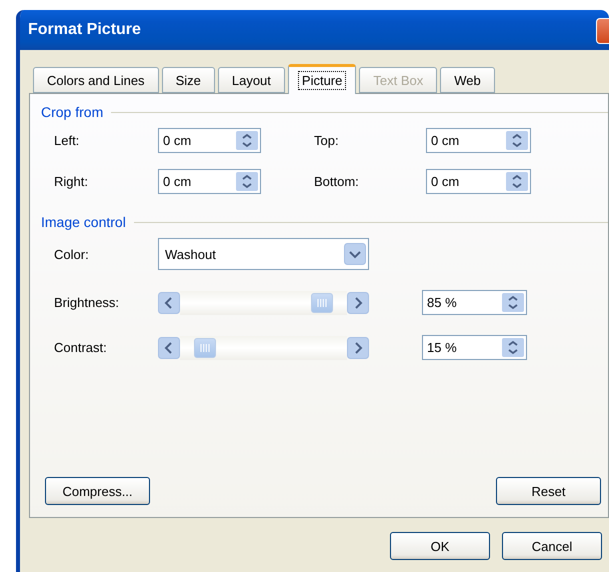 The height and width of the screenshot is (572, 609). Describe the element at coordinates (67, 140) in the screenshot. I see `field-label: Left:` at that location.